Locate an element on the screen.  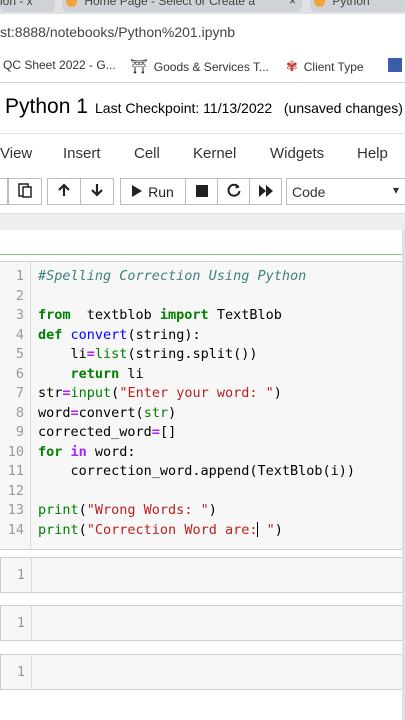
line-number: 2 is located at coordinates (19, 295).